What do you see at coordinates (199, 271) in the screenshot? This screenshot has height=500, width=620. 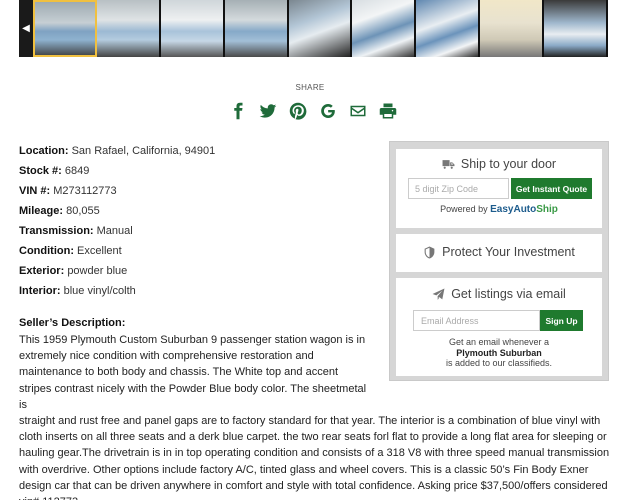 I see `detail-row: Exterior: powder blue` at bounding box center [199, 271].